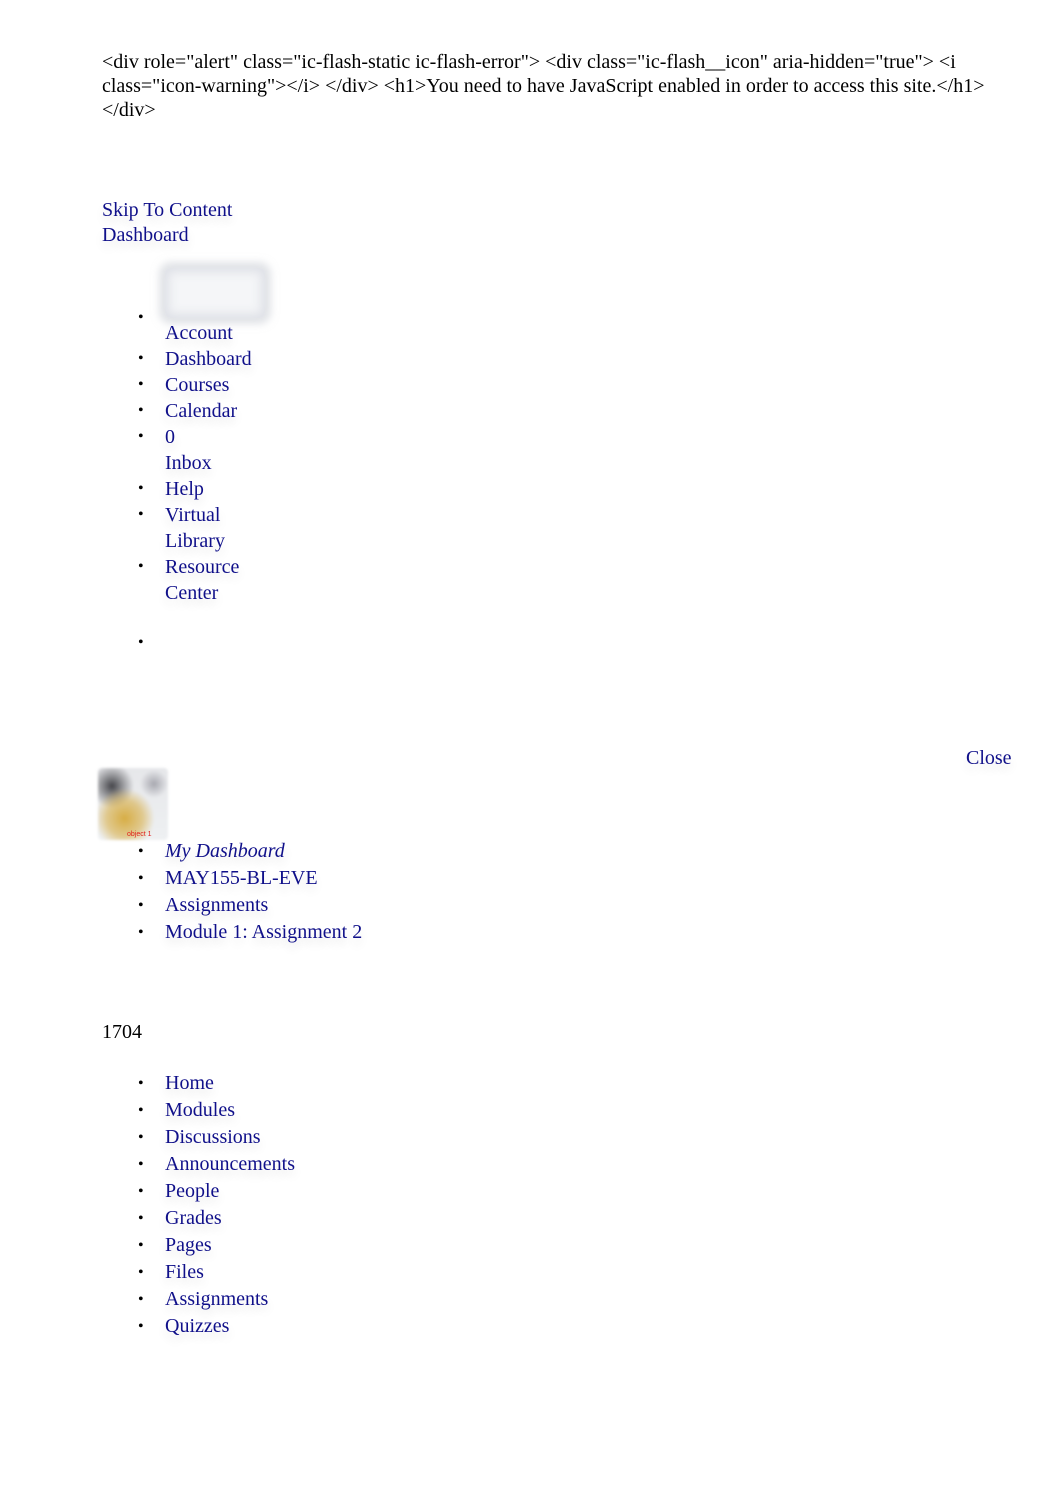  What do you see at coordinates (184, 1272) in the screenshot?
I see `course-nav-link: Files` at bounding box center [184, 1272].